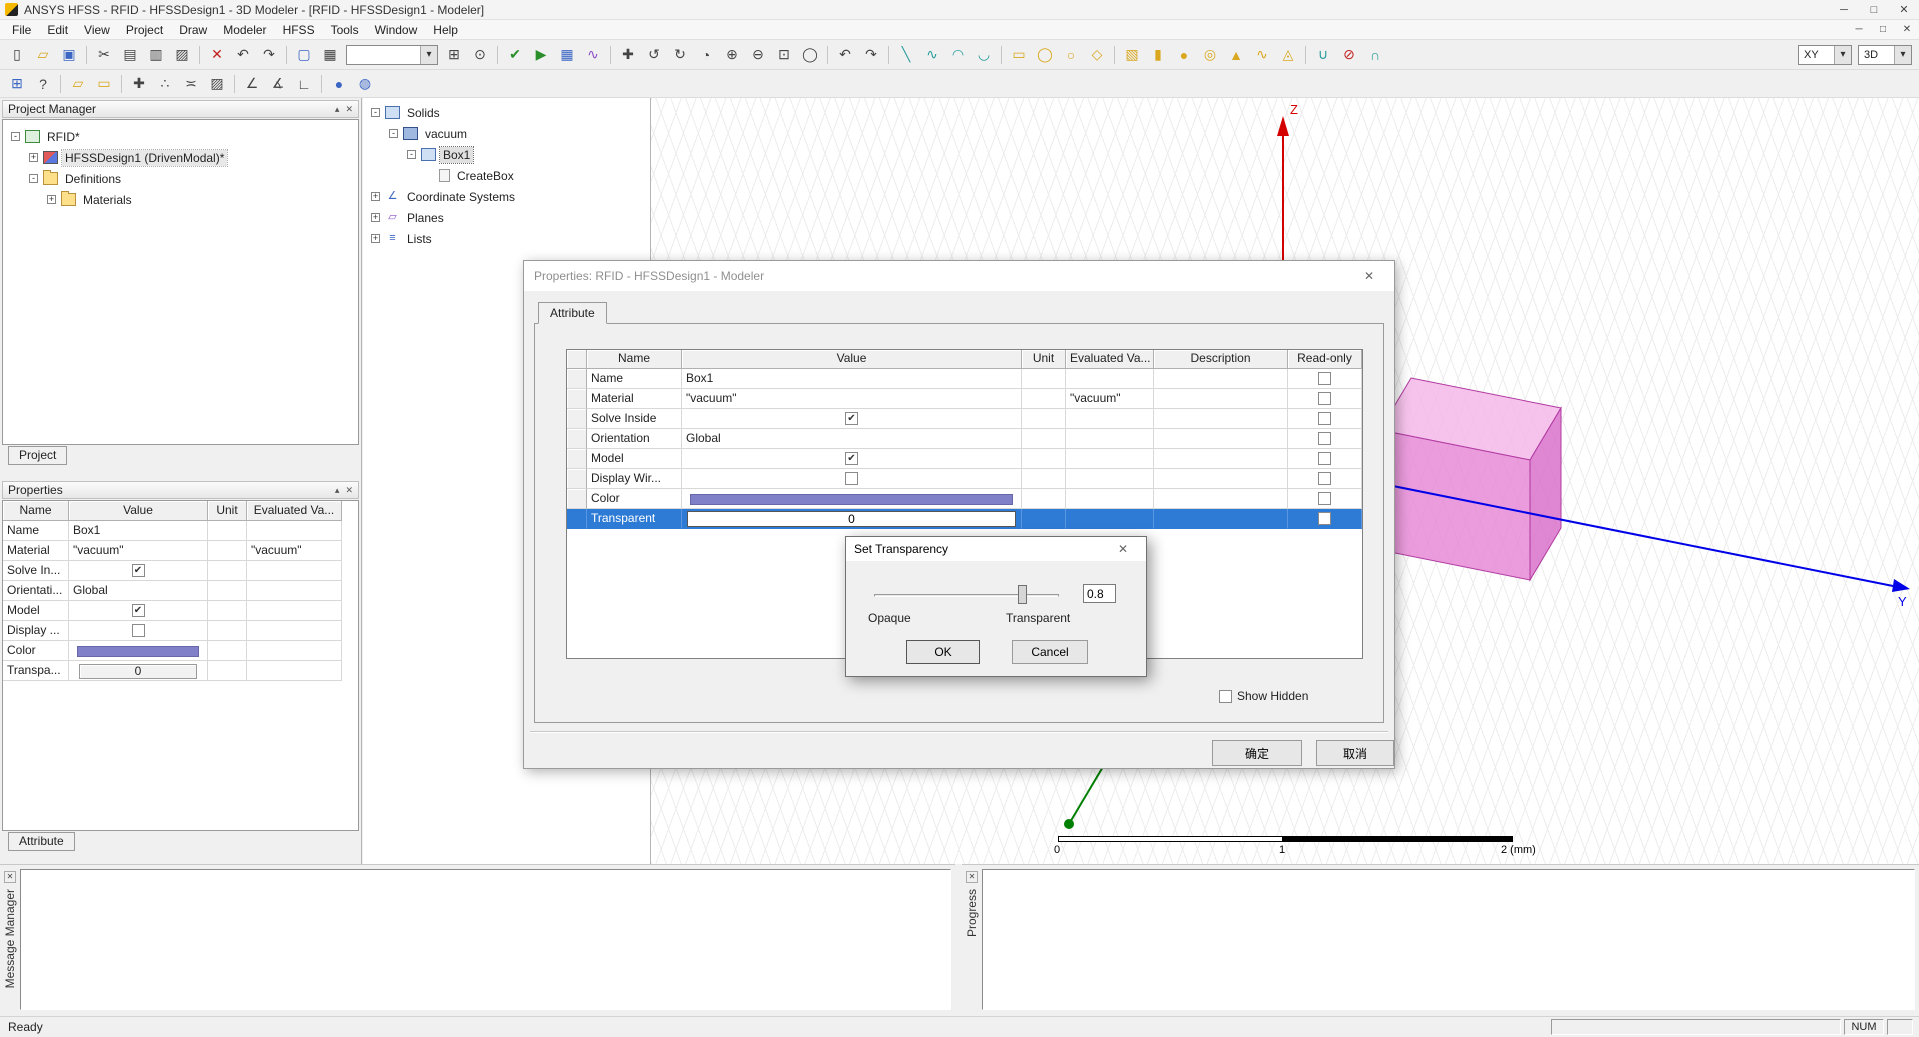 The width and height of the screenshot is (1919, 1037). Describe the element at coordinates (304, 84) in the screenshot. I see `measure-area-button: ∟` at that location.